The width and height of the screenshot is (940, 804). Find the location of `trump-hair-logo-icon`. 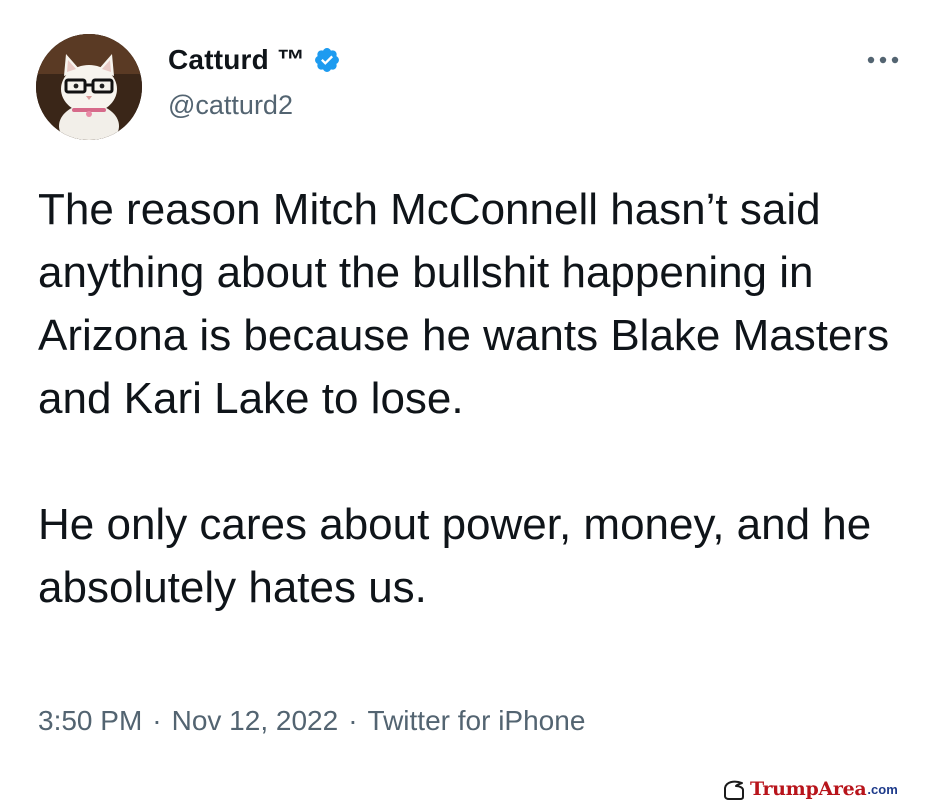

trump-hair-logo-icon is located at coordinates (734, 790).